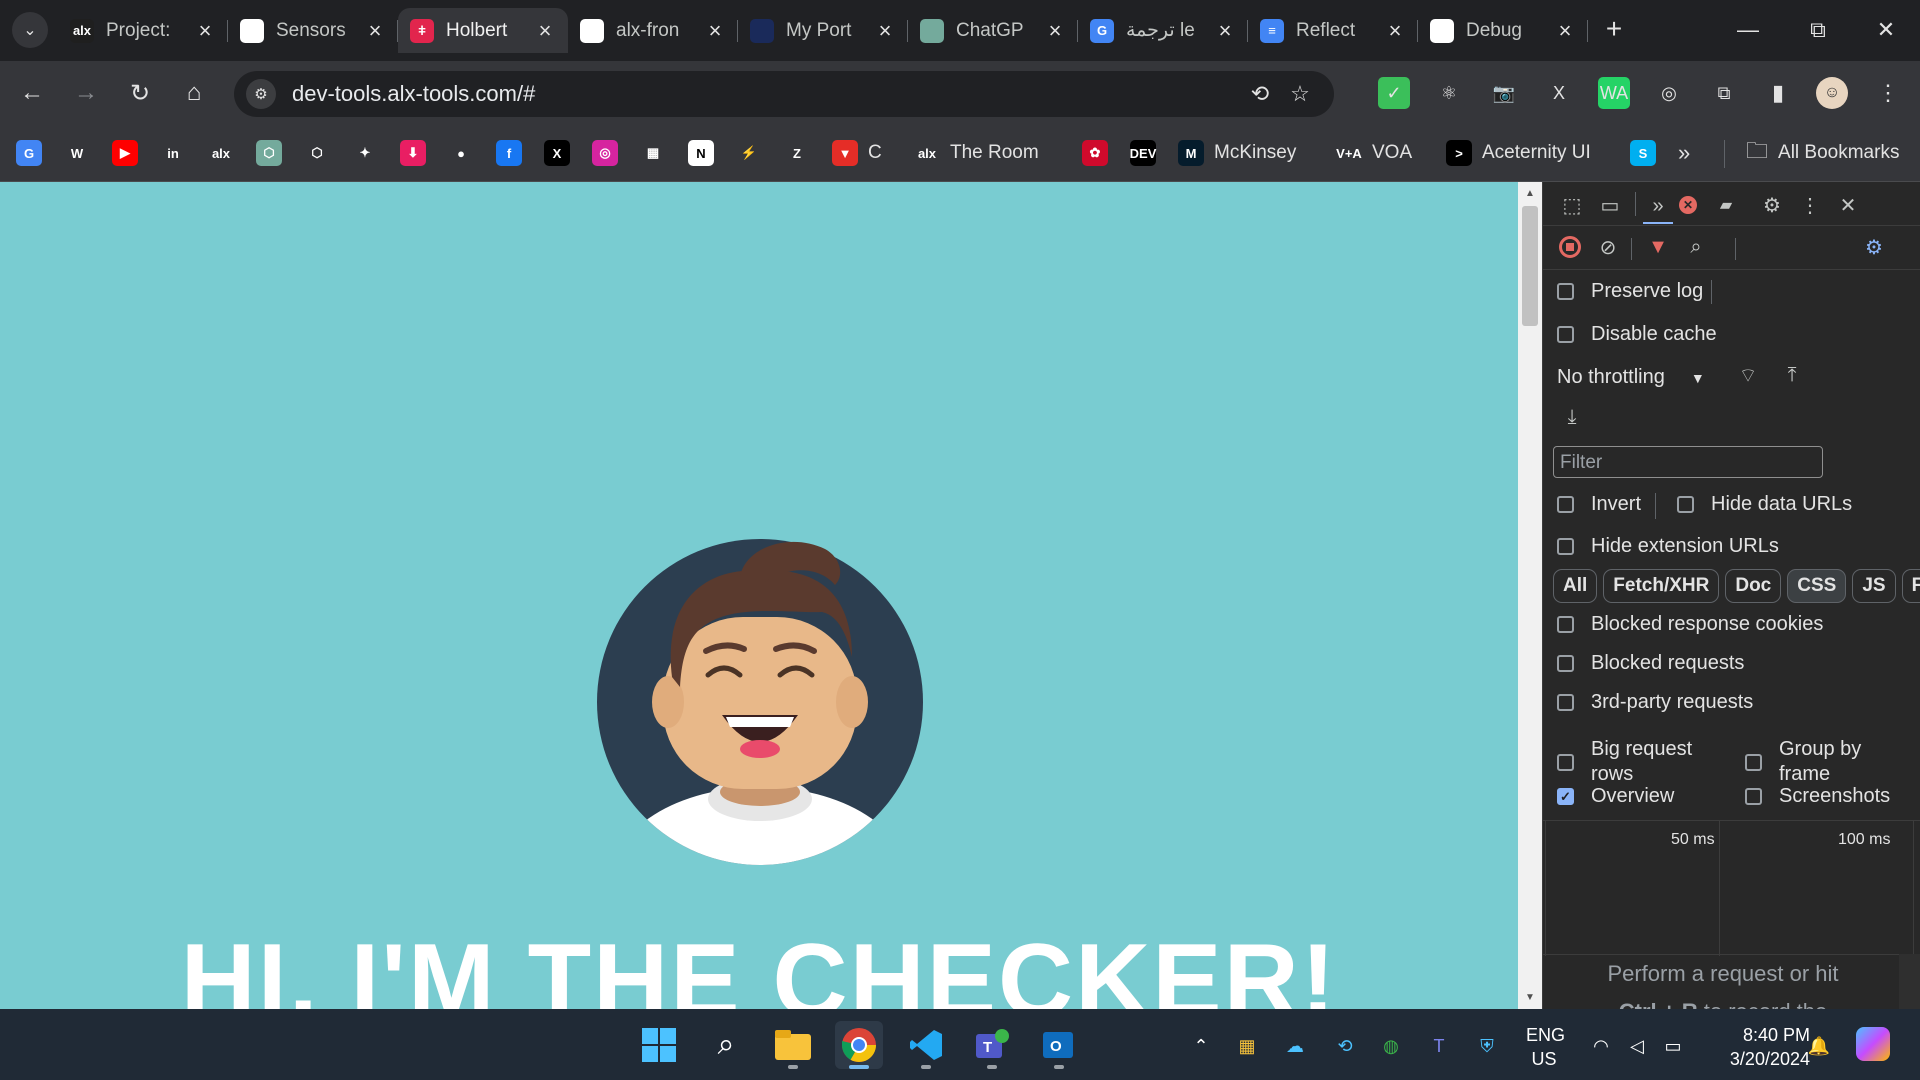 Image resolution: width=1920 pixels, height=1080 pixels. I want to click on group-by-frame-checkbox: Group by frame, so click(1830, 762).